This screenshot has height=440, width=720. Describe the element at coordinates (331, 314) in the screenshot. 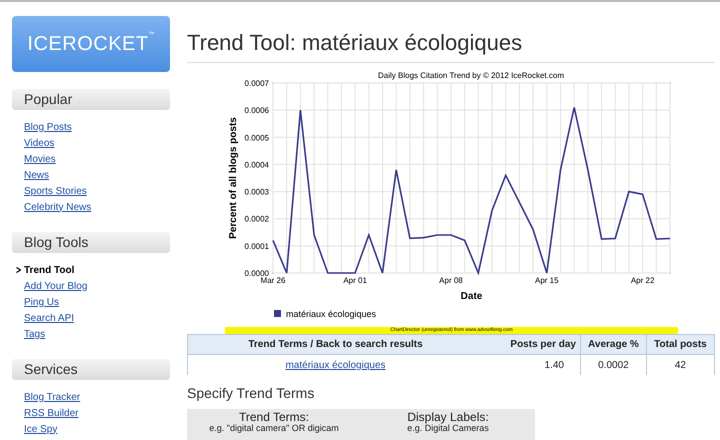

I see `legend-label: matériaux écologiques` at that location.